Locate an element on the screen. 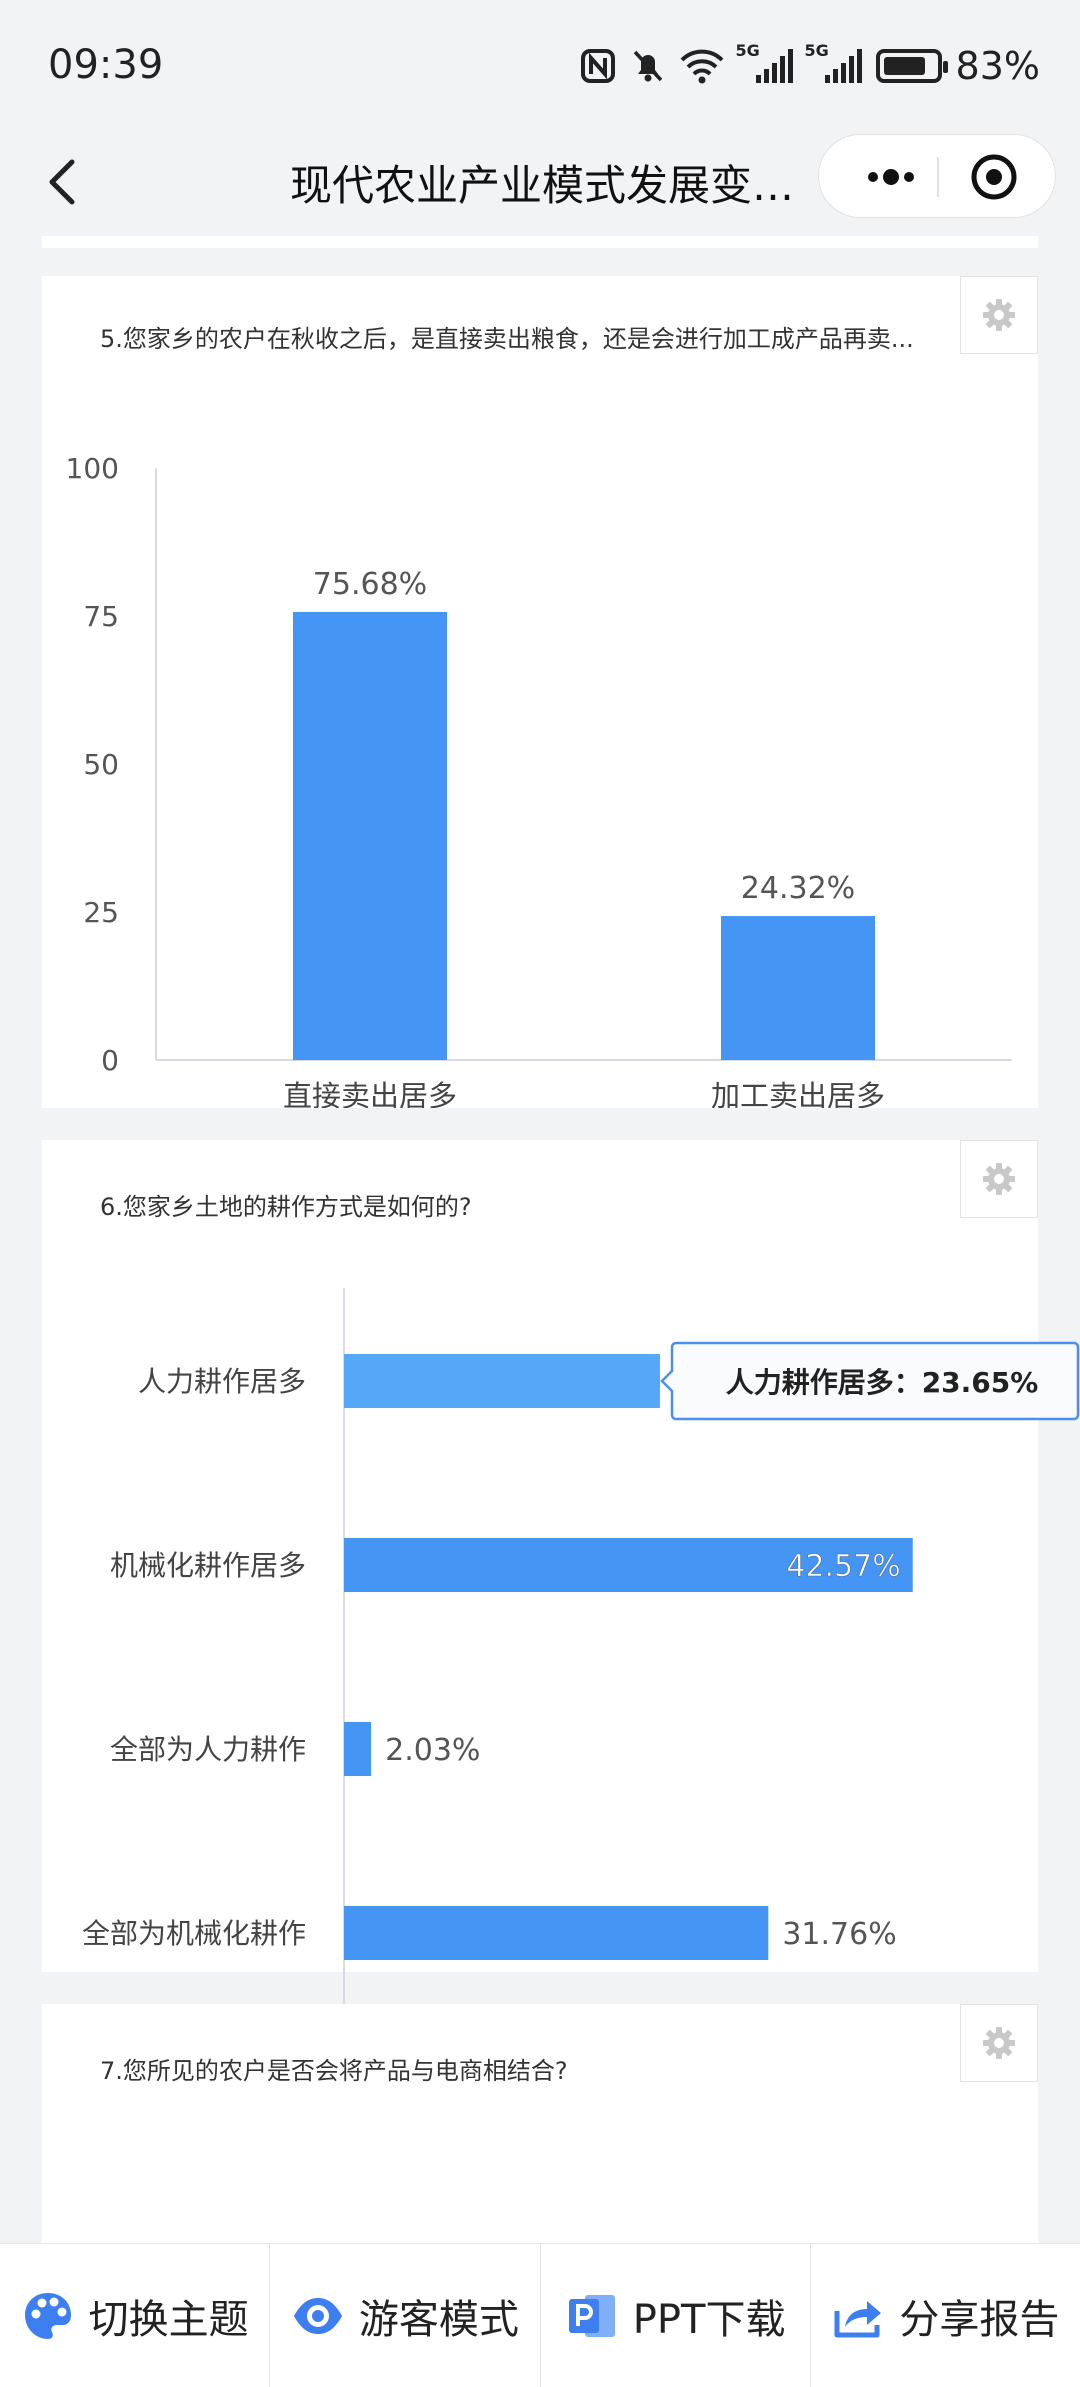 This screenshot has height=2387, width=1080. more-dots-icon is located at coordinates (891, 177).